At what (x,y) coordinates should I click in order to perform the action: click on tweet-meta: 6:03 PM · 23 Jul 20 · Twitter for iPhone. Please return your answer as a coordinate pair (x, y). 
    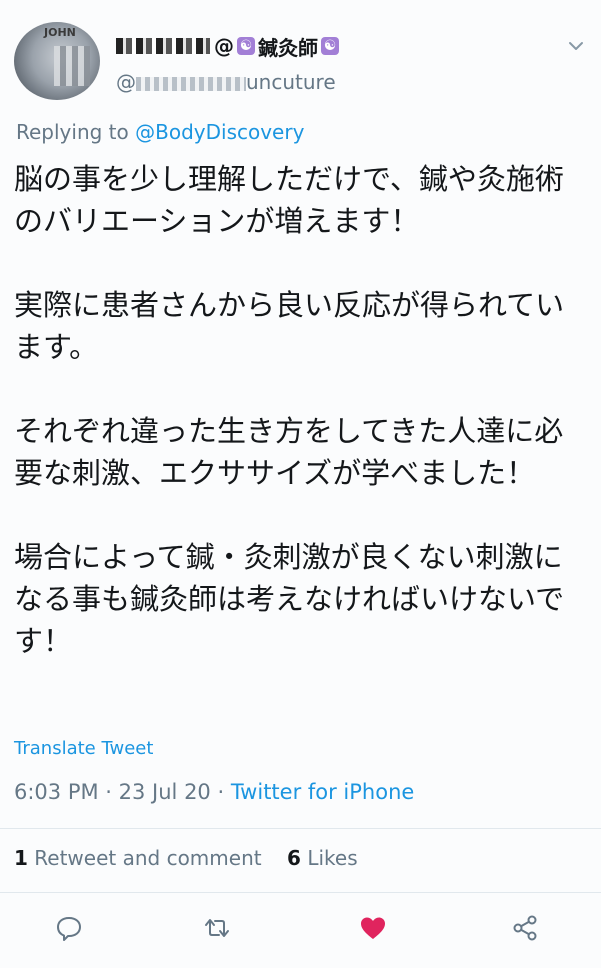
    Looking at the image, I should click on (214, 792).